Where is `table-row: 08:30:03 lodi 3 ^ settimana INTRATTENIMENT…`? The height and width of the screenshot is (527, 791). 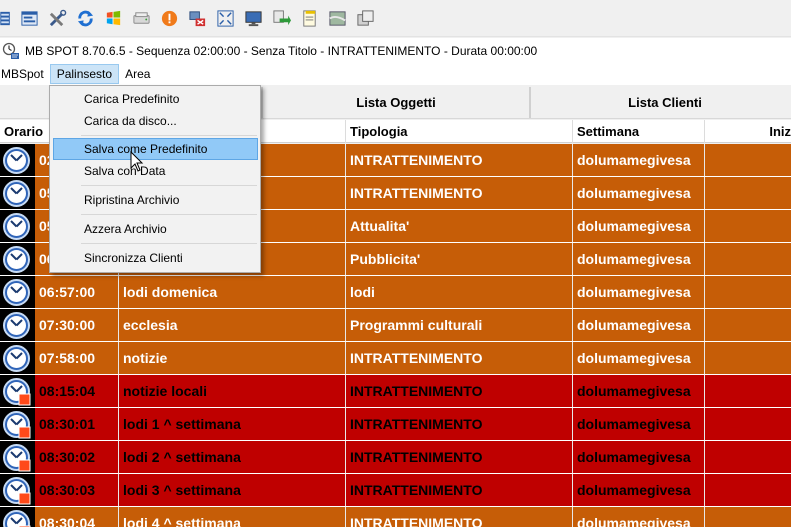
table-row: 08:30:03 lodi 3 ^ settimana INTRATTENIMENT… is located at coordinates (395, 490).